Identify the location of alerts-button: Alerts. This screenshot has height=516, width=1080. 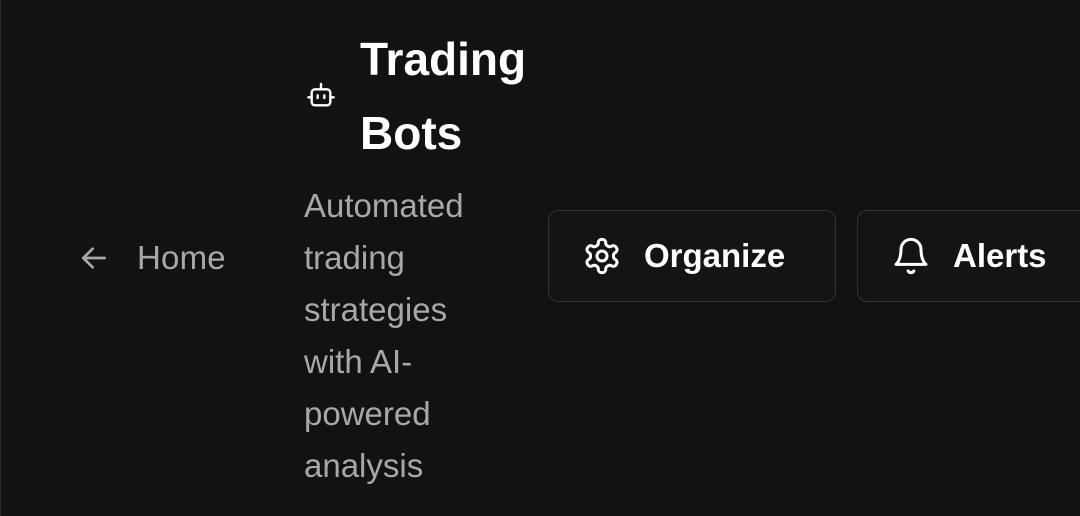
(968, 256).